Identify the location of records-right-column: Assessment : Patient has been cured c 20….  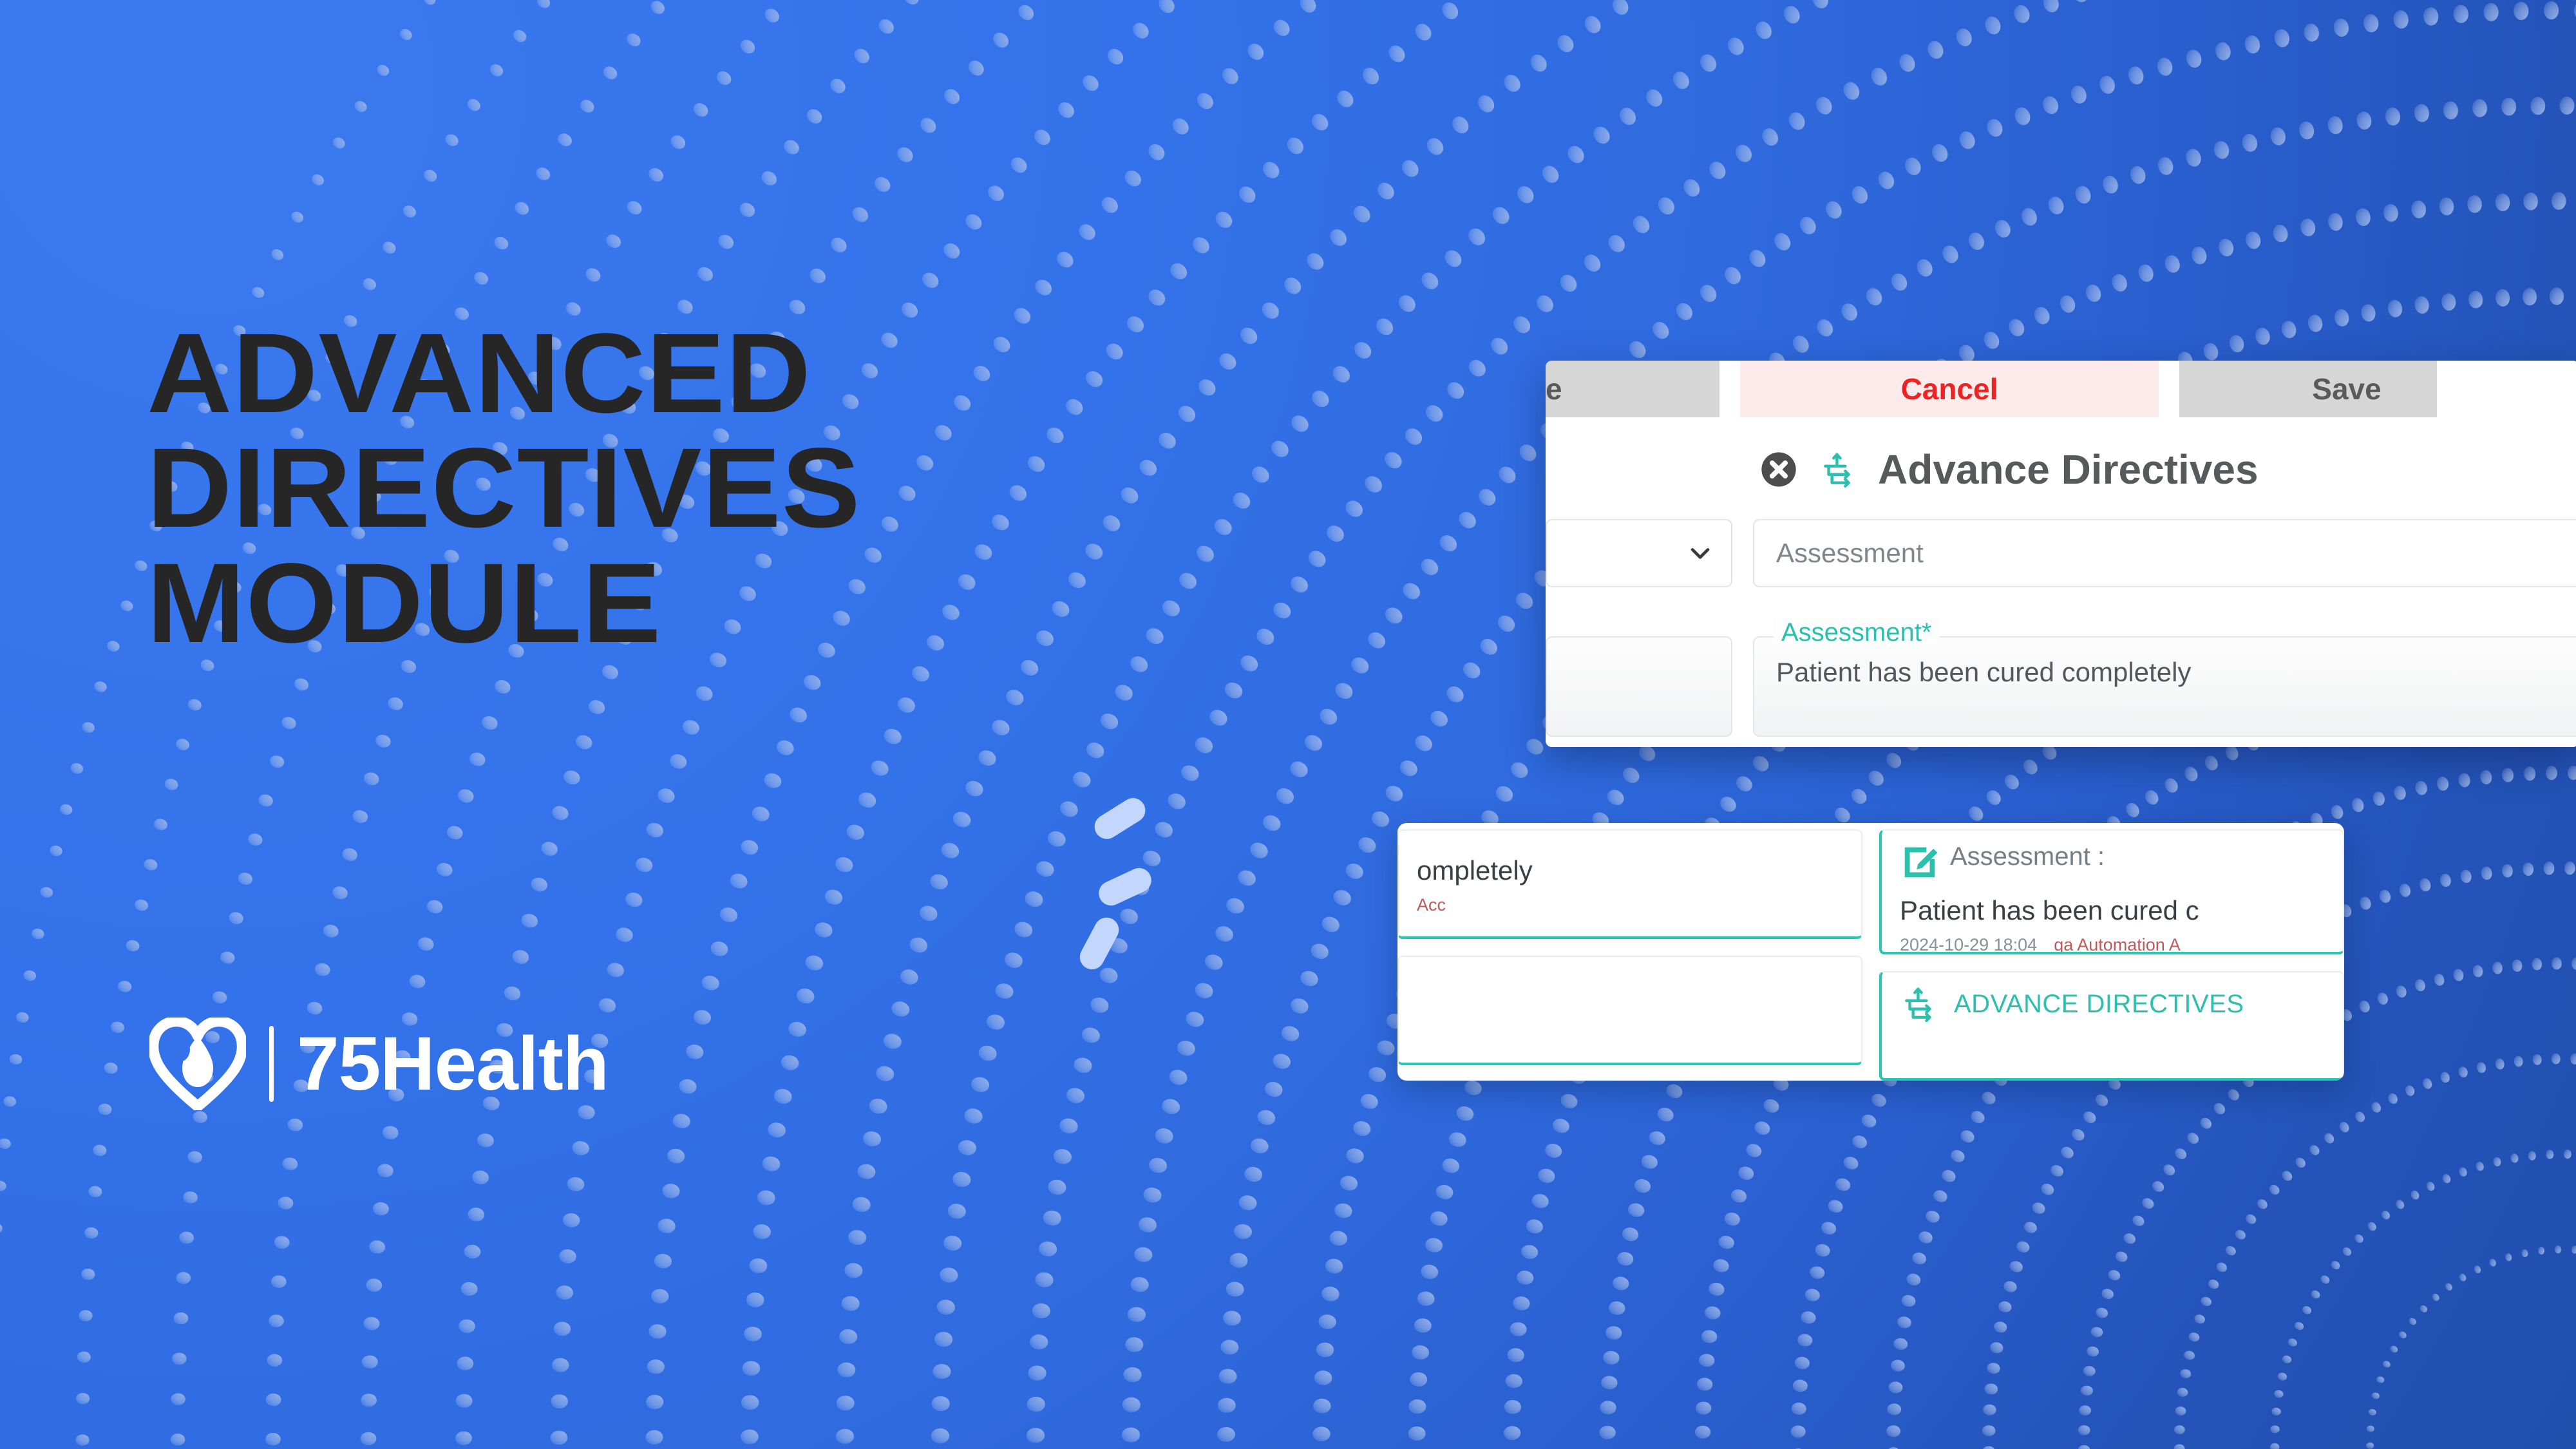
(2111, 953).